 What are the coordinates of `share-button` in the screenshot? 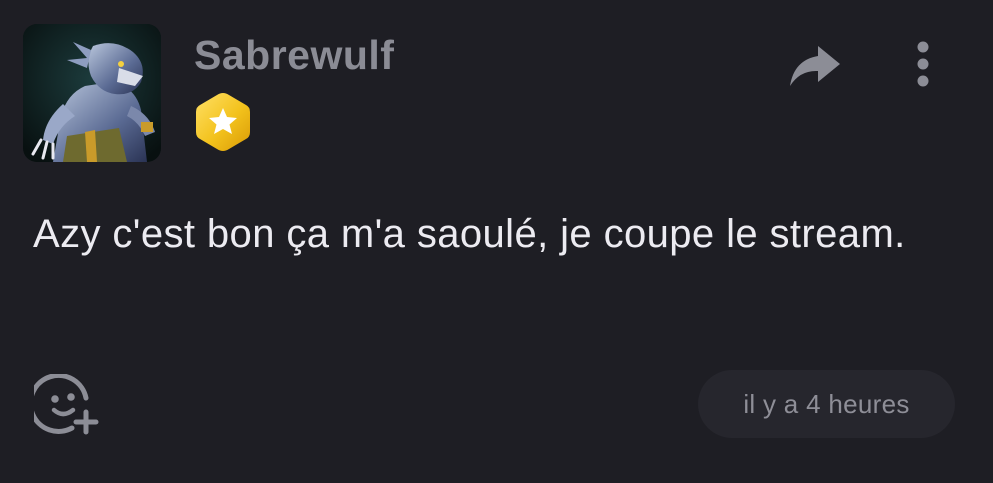 It's located at (814, 66).